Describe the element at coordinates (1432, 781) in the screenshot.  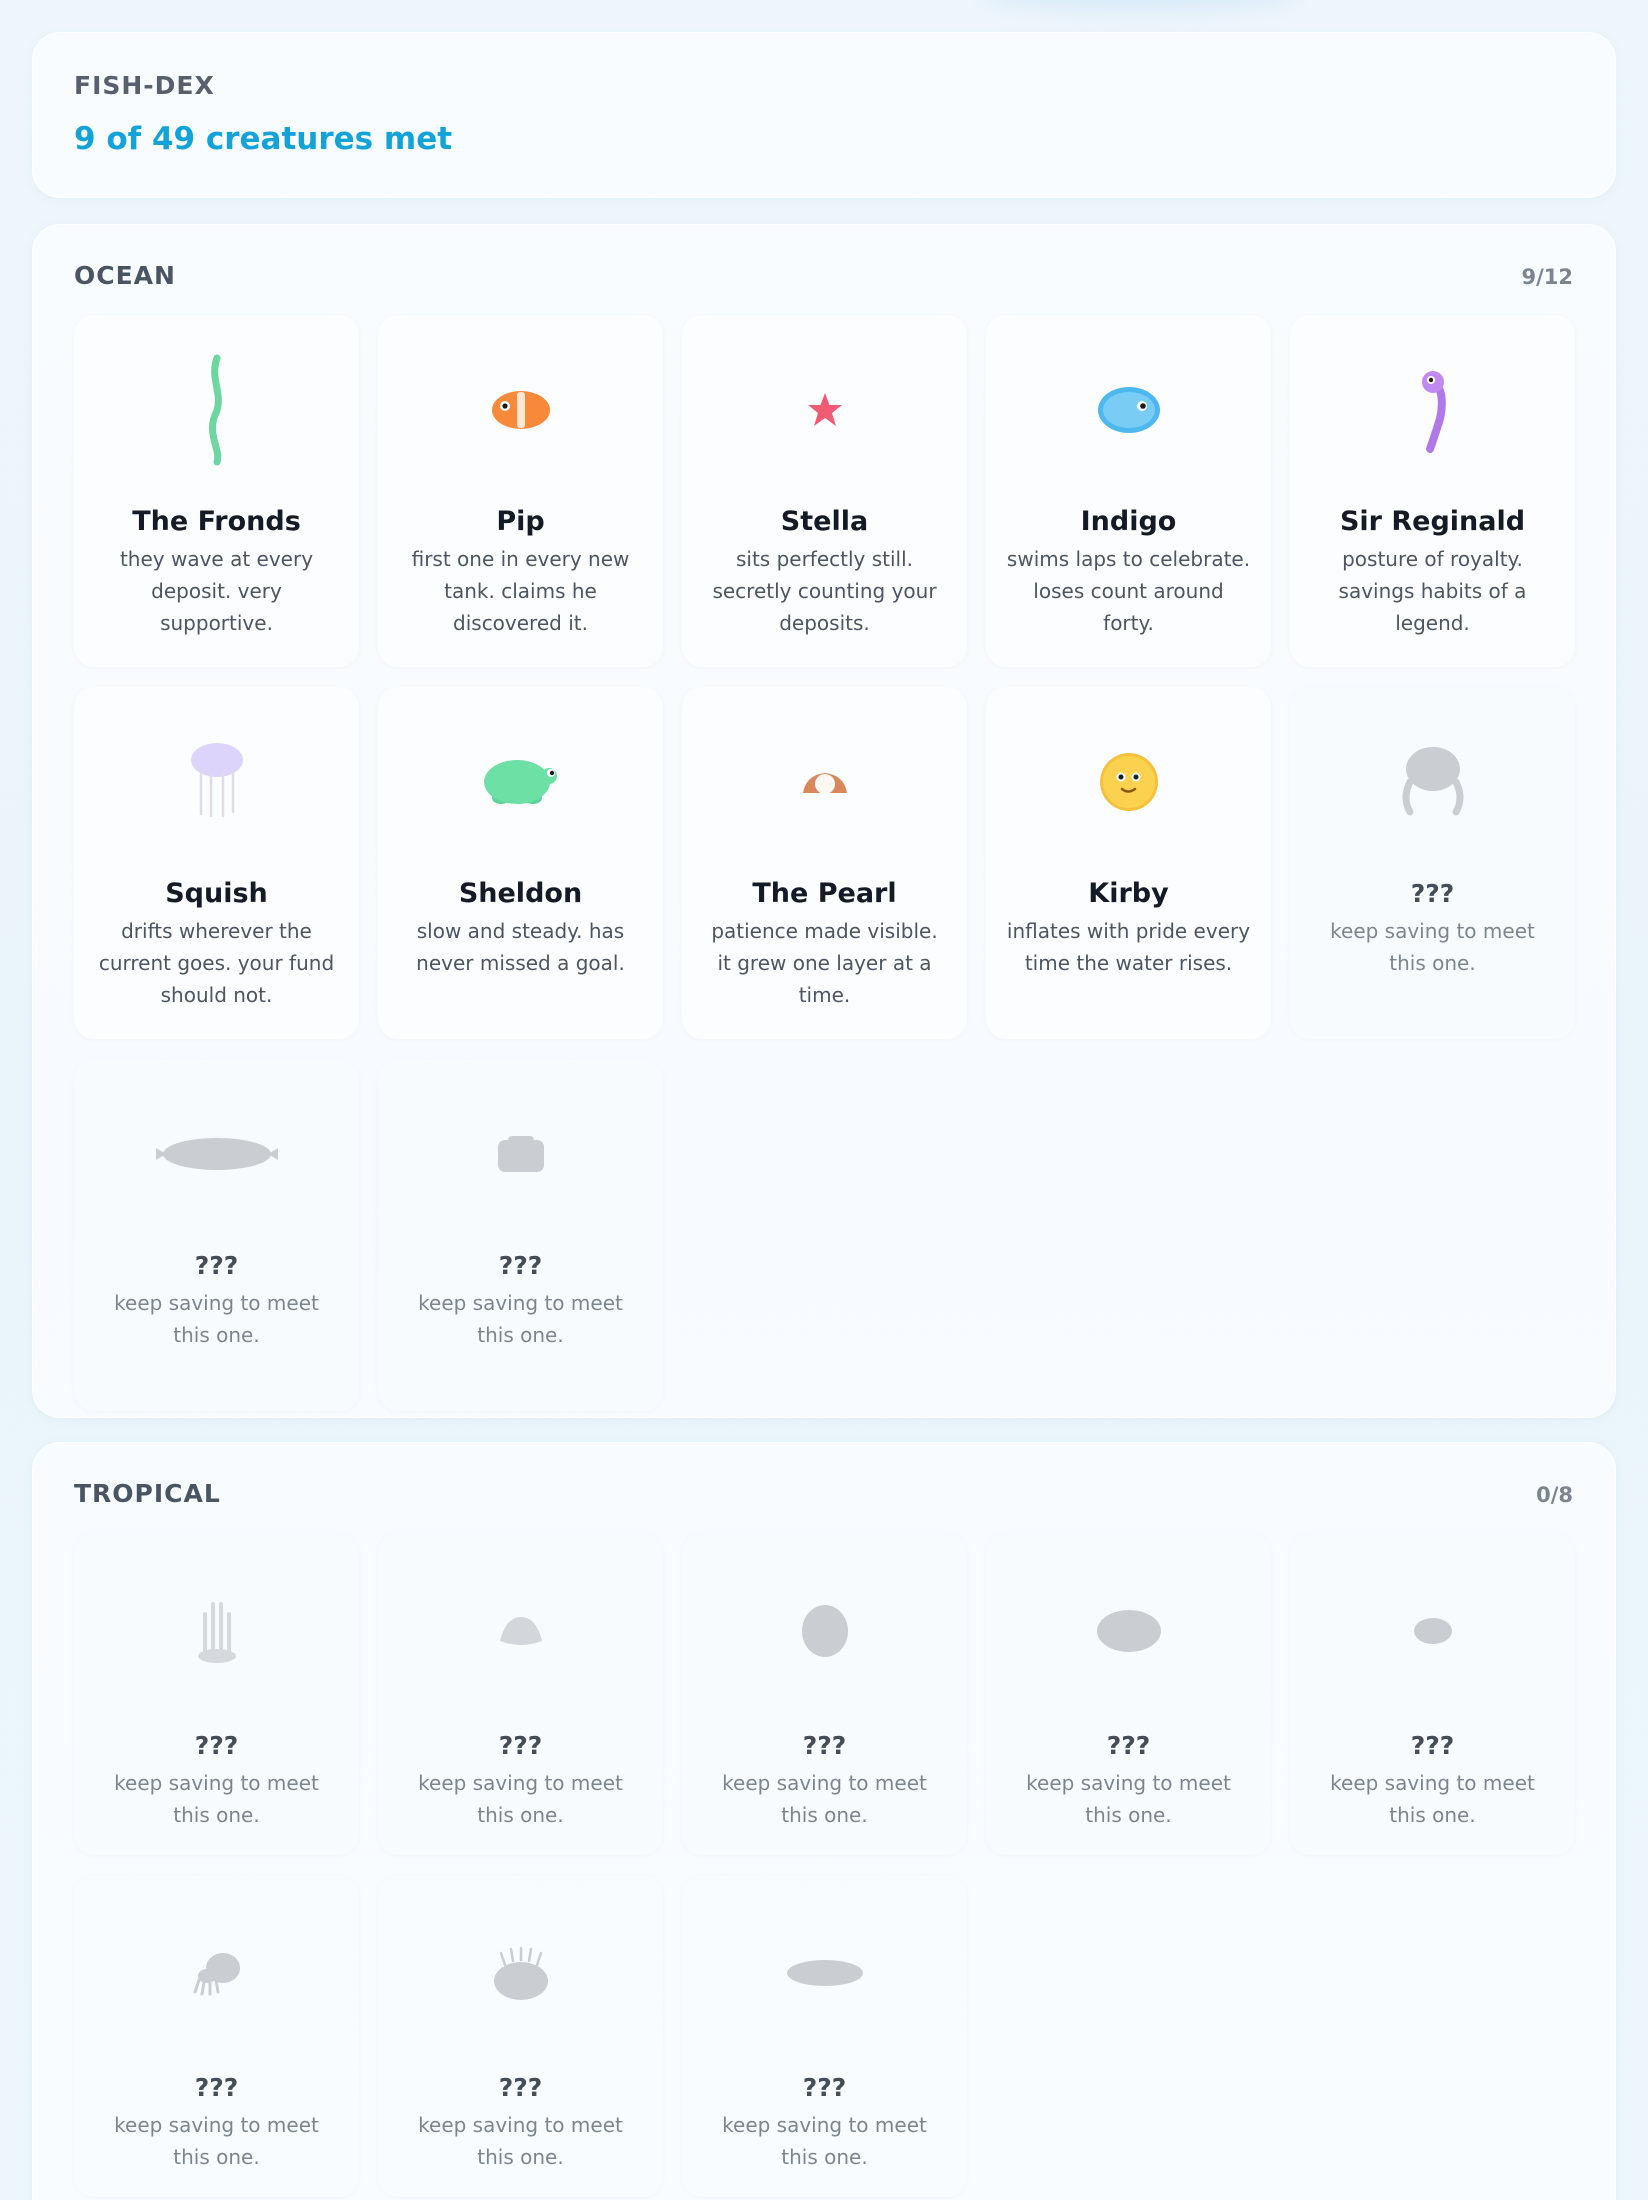
I see `octopus-silhouette-icon` at that location.